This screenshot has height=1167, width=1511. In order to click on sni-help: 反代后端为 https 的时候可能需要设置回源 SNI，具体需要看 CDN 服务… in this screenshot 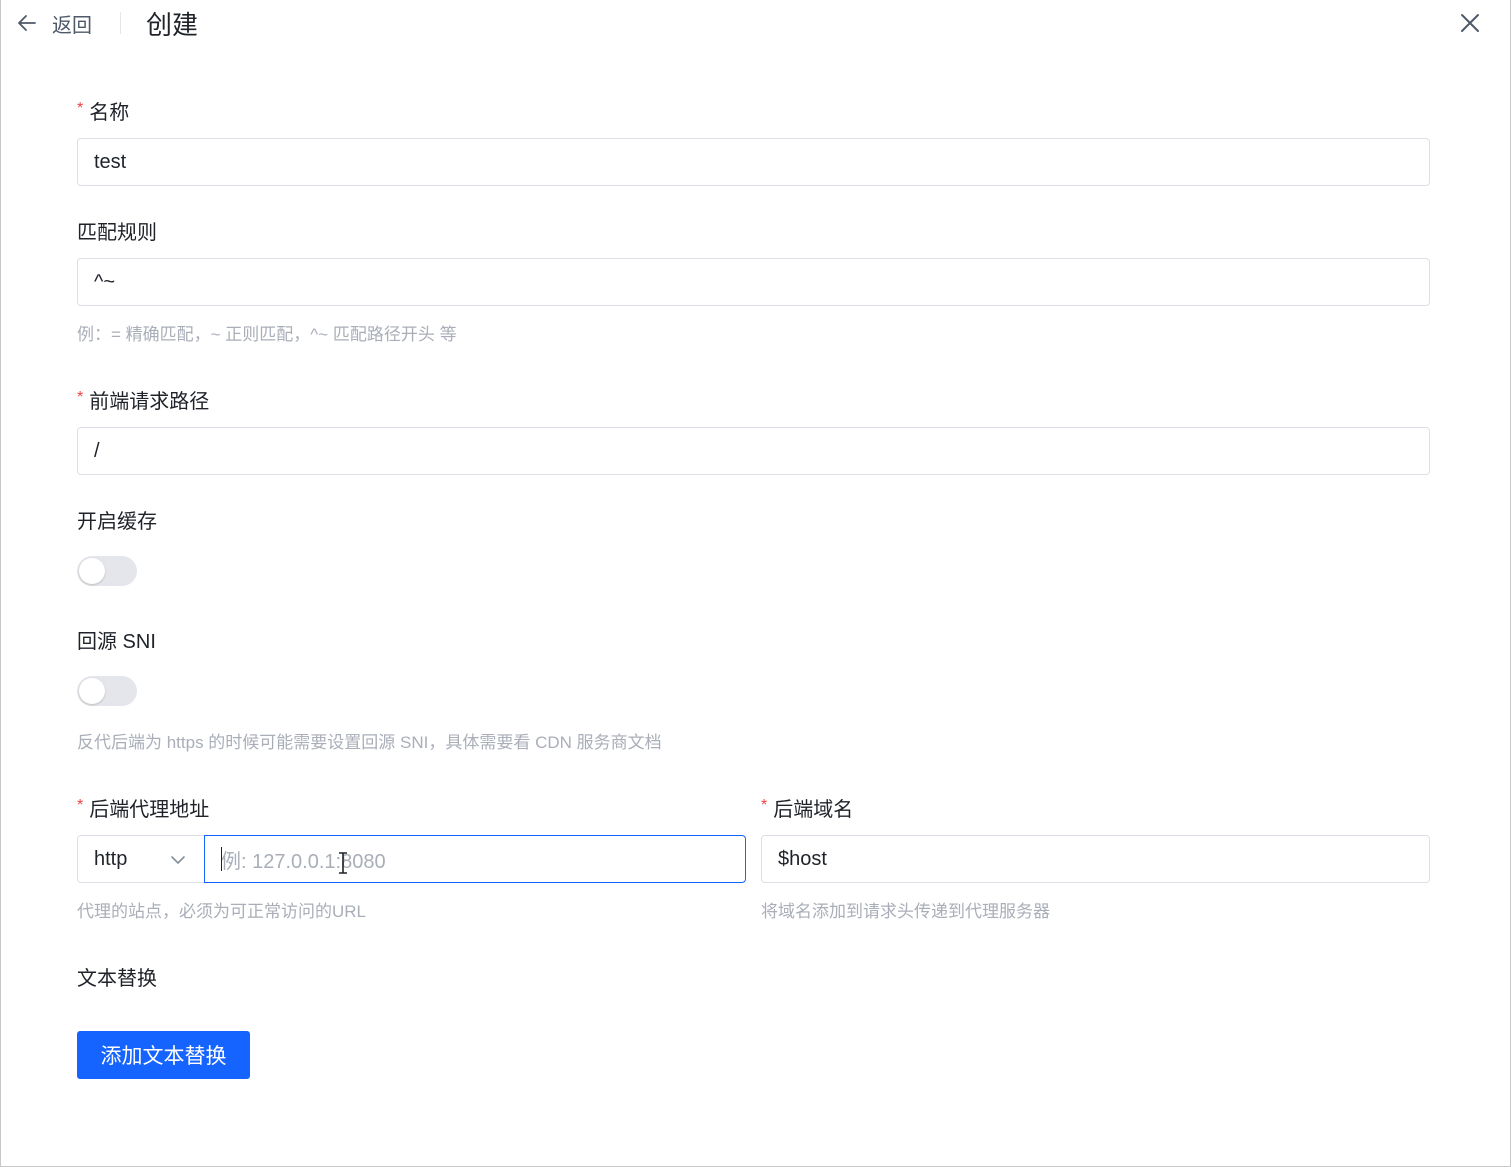, I will do `click(369, 742)`.